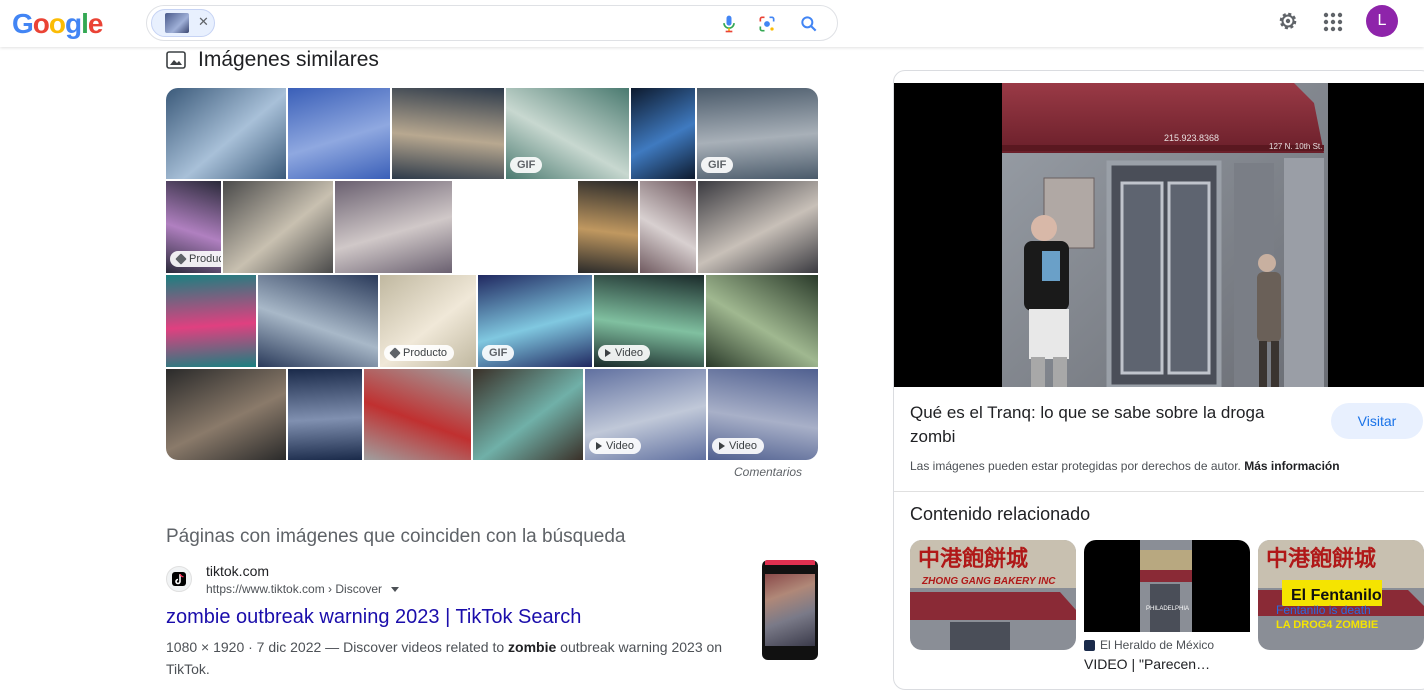 Image resolution: width=1424 pixels, height=690 pixels. What do you see at coordinates (85, 23) in the screenshot?
I see `logo-letter: l` at bounding box center [85, 23].